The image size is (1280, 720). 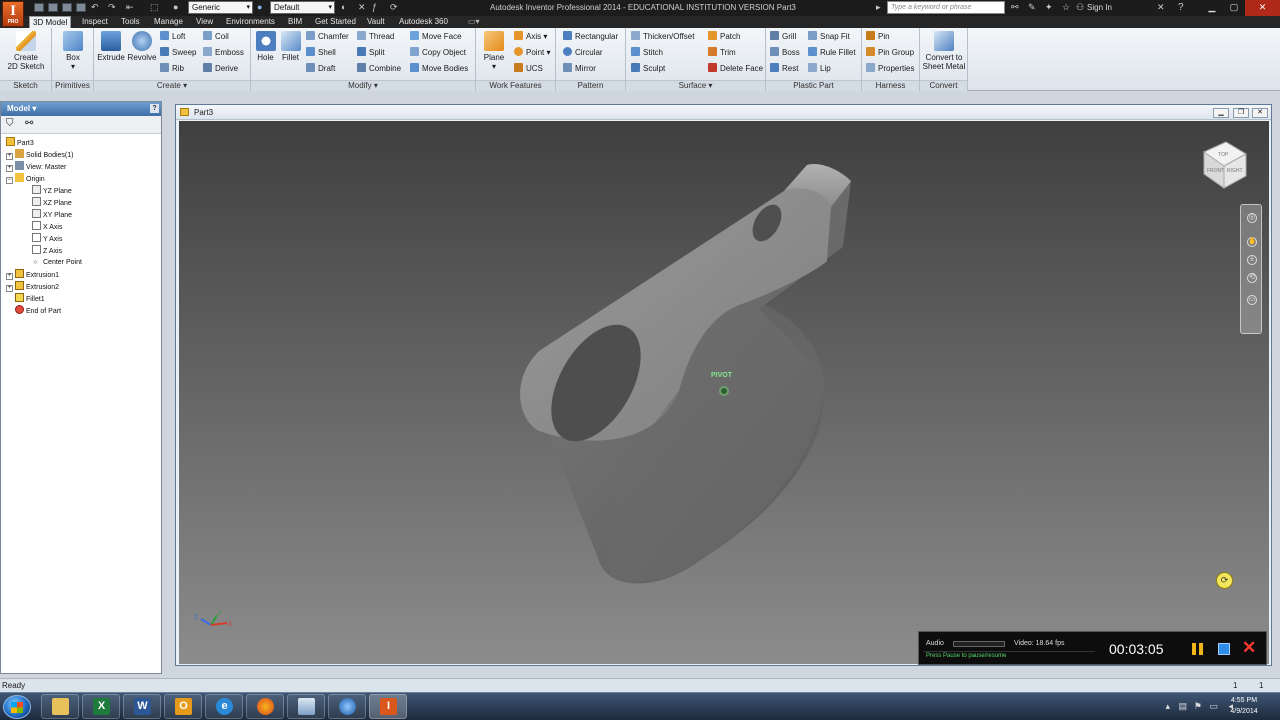 I want to click on tree-item-yz-plane: YZ Plane, so click(x=52, y=191).